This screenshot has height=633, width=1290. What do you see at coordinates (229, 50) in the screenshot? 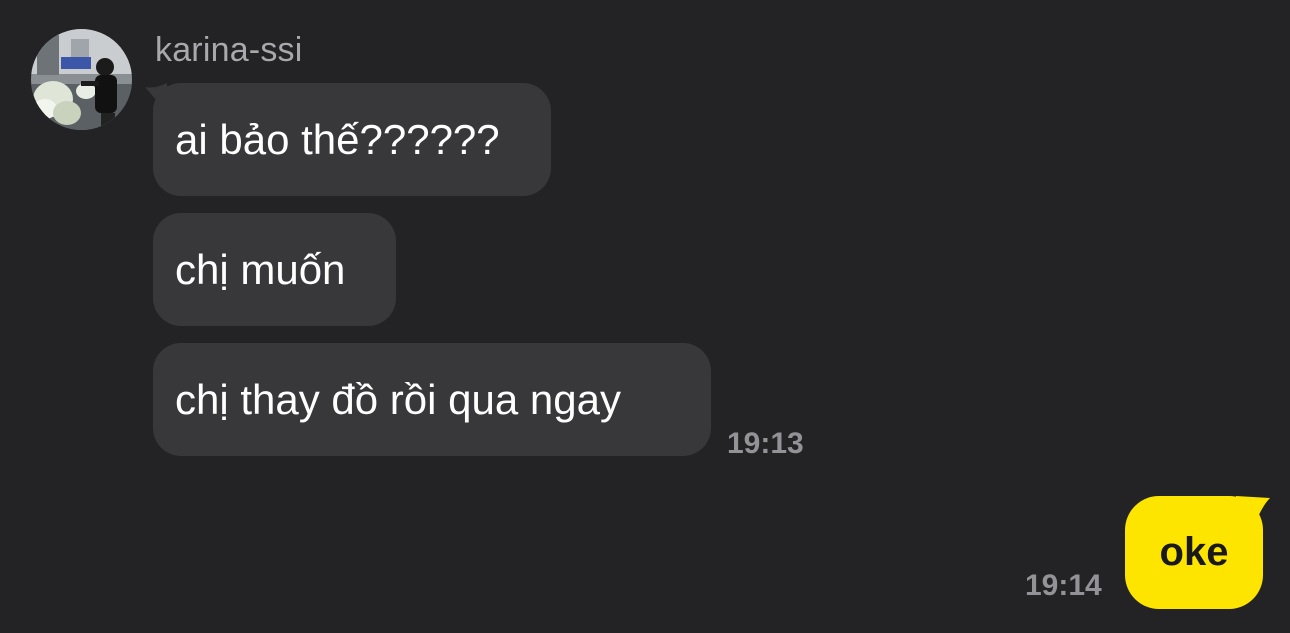
I see `sender-name: karina-ssi` at bounding box center [229, 50].